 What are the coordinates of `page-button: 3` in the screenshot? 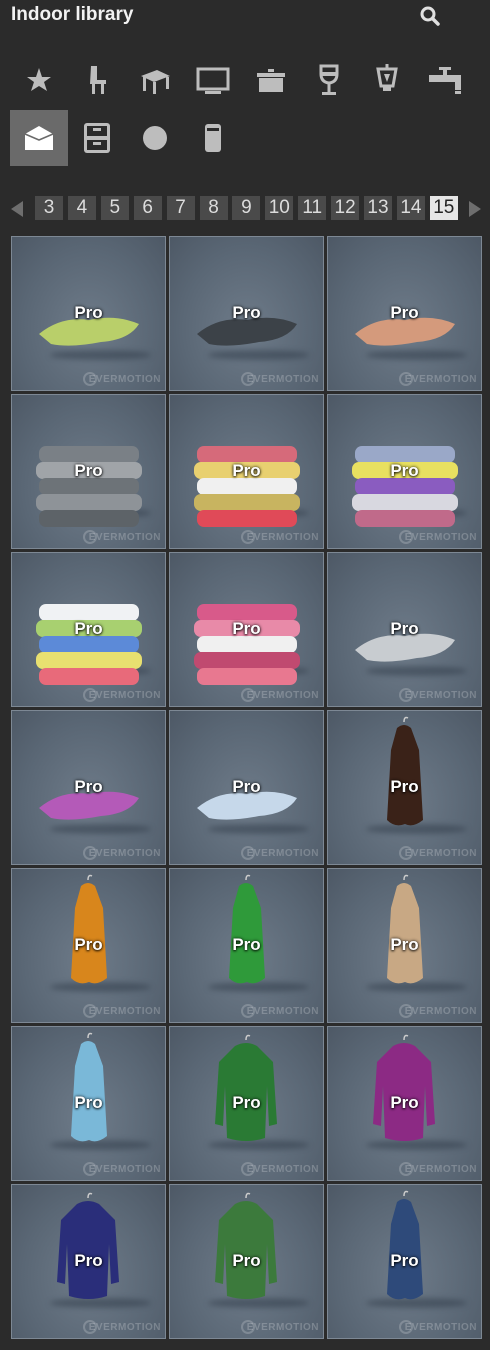 It's located at (49, 208).